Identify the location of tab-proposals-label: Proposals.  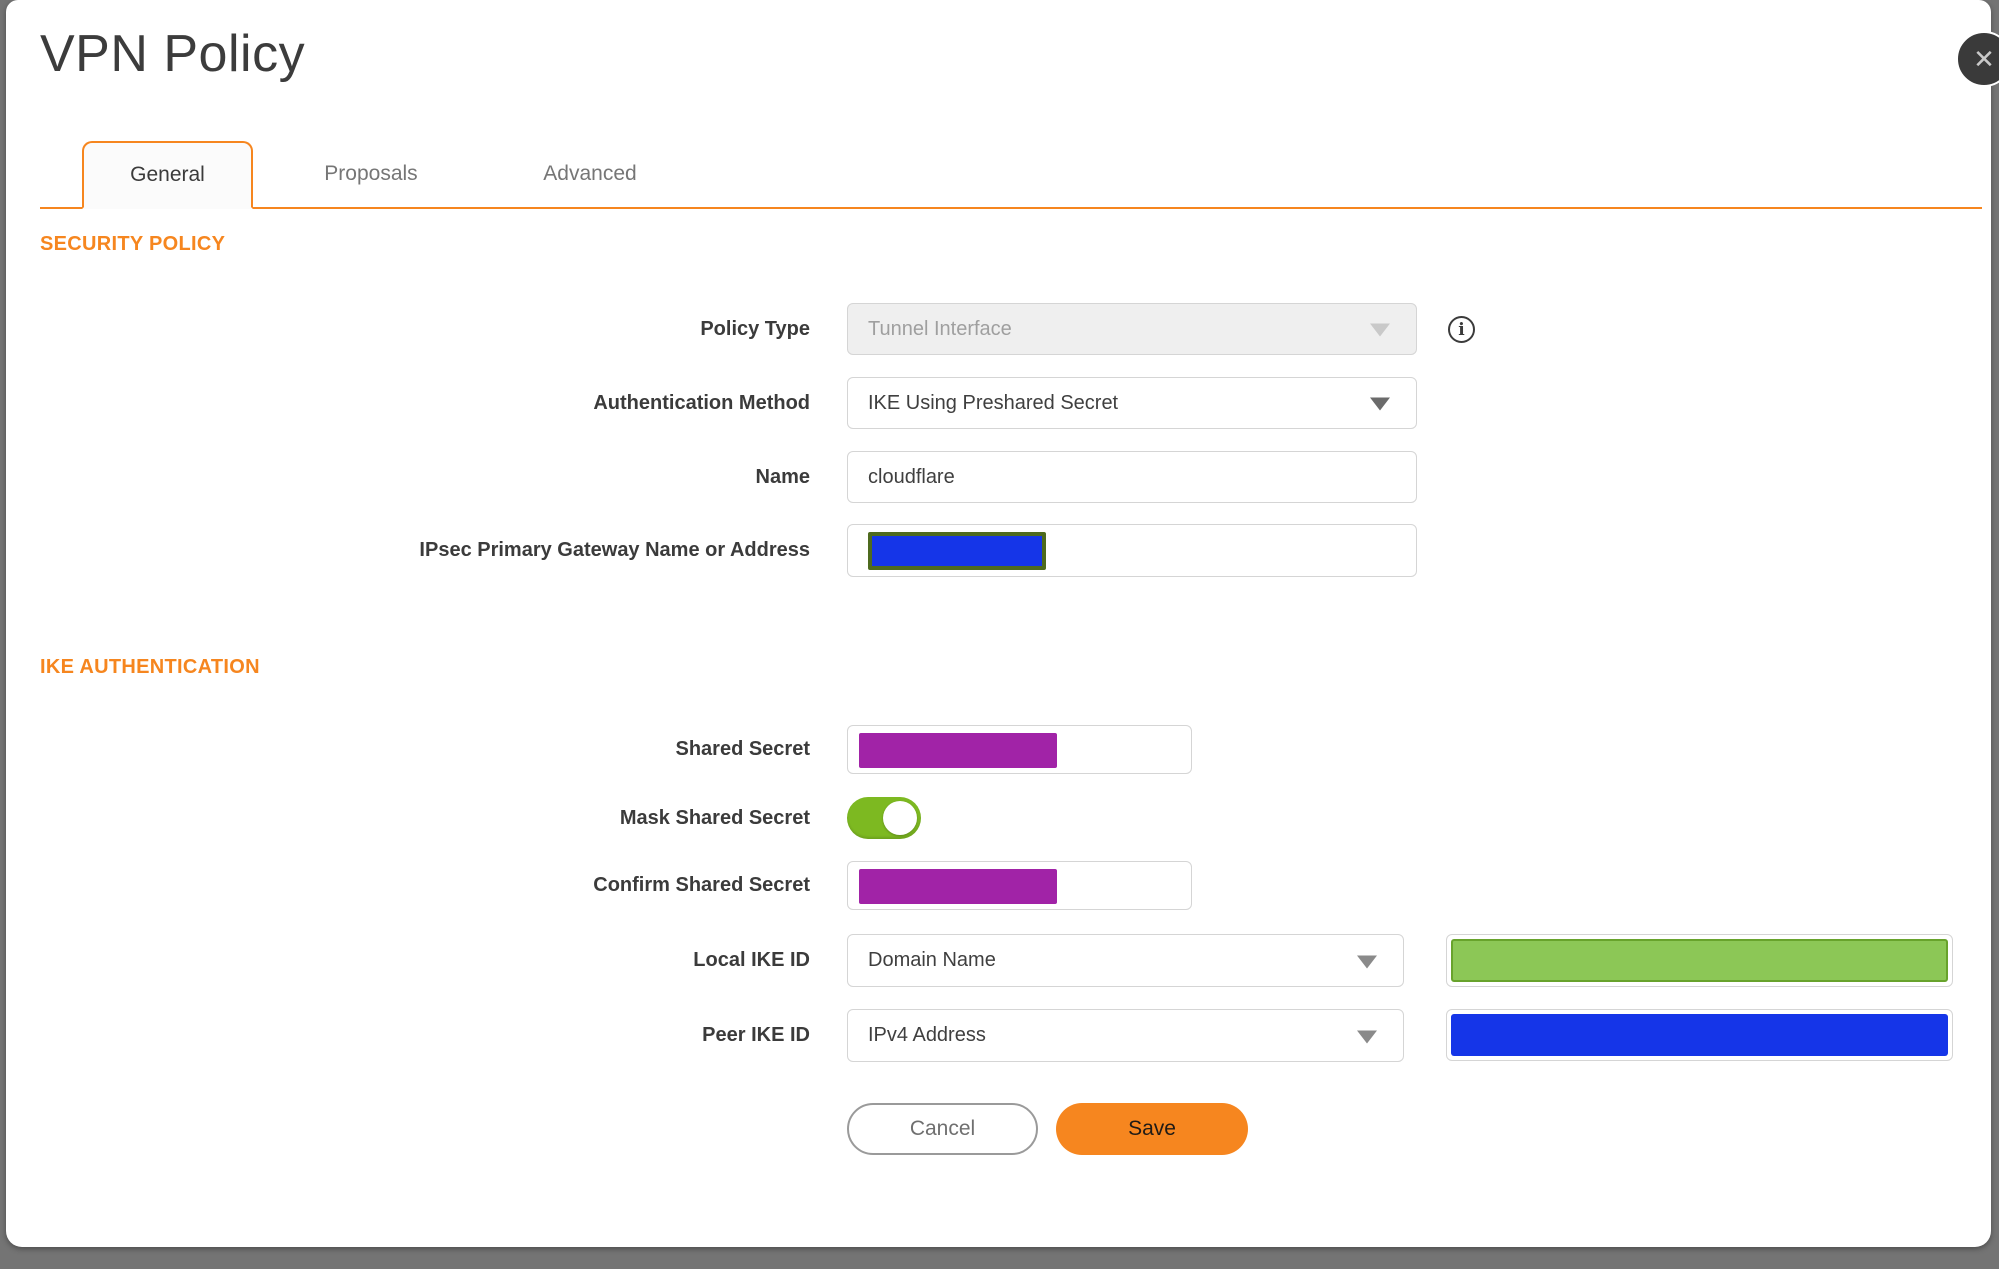
(371, 173).